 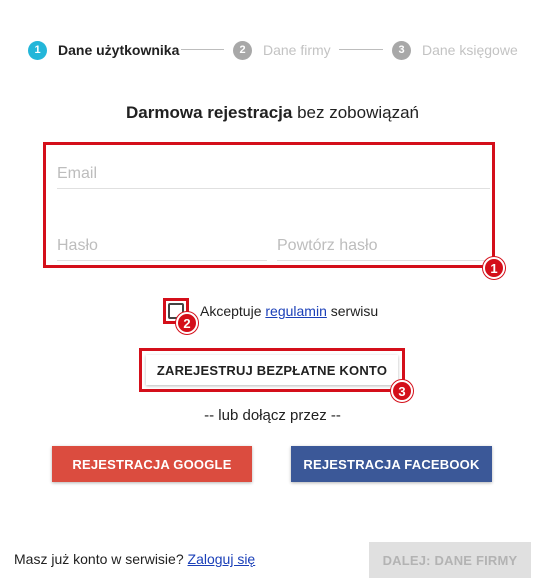 I want to click on step-2: 2 Dane firmy, so click(x=282, y=50).